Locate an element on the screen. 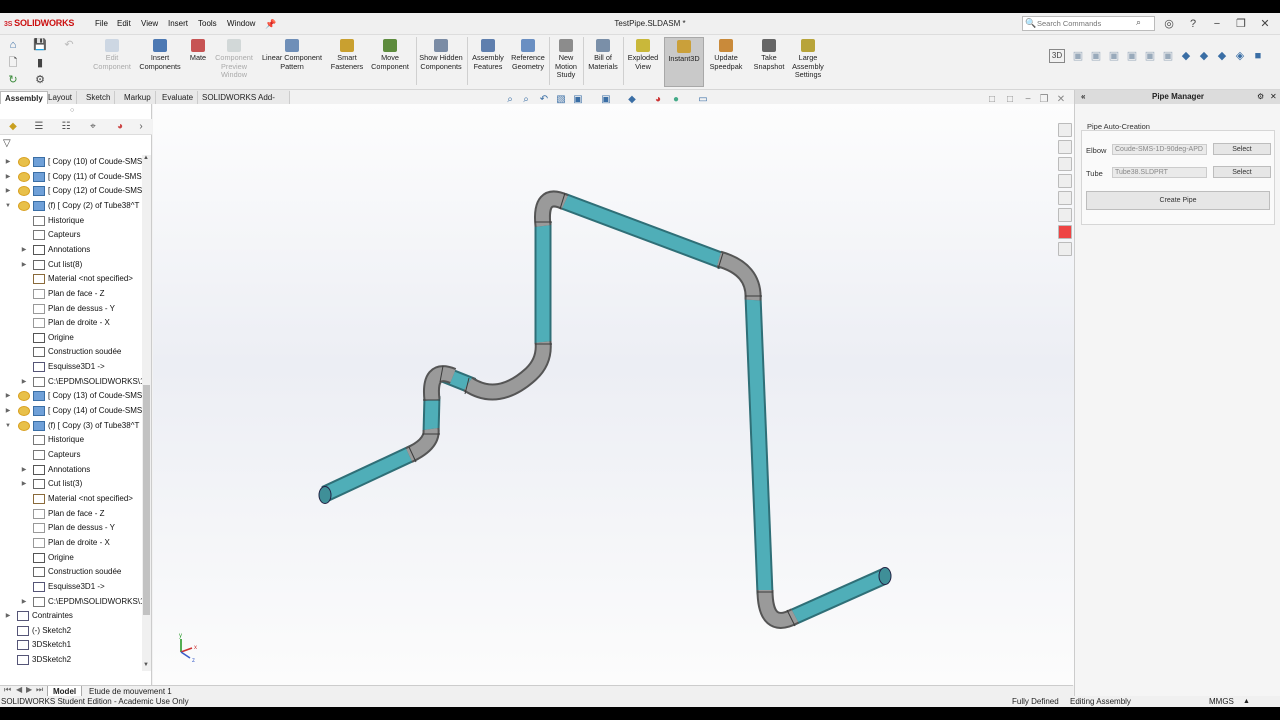 Image resolution: width=1280 pixels, height=720 pixels. create-pipe-button: Create Pipe is located at coordinates (1178, 200).